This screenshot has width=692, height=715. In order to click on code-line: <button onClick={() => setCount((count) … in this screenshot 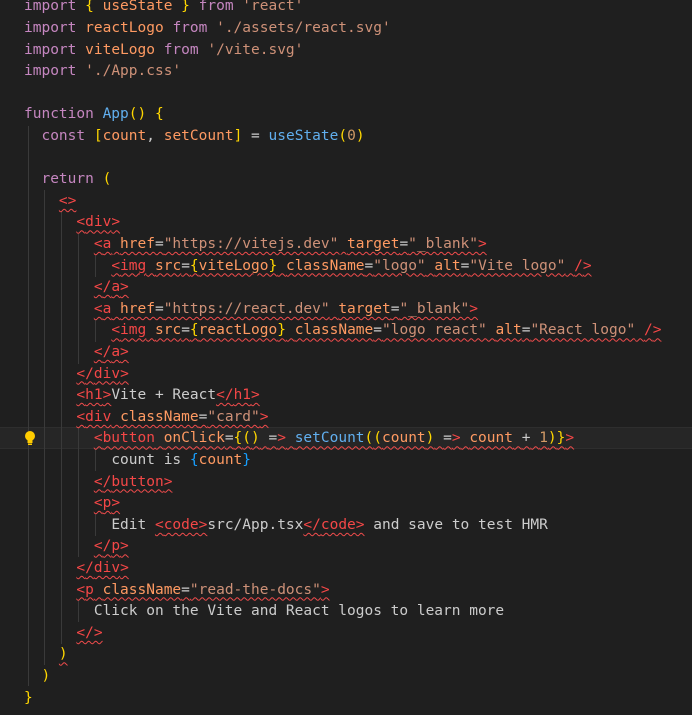, I will do `click(299, 439)`.